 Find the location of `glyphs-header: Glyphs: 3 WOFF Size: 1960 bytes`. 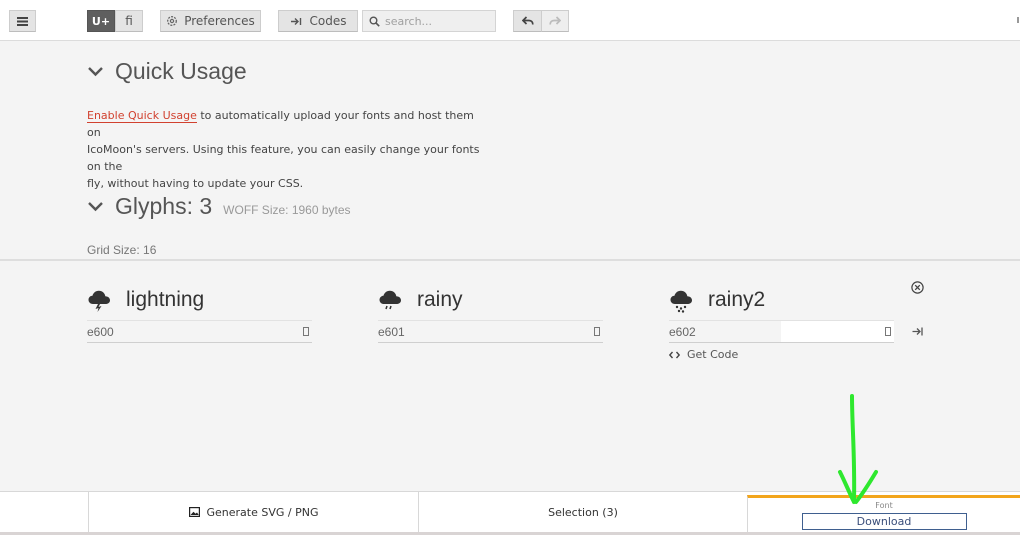

glyphs-header: Glyphs: 3 WOFF Size: 1960 bytes is located at coordinates (219, 206).